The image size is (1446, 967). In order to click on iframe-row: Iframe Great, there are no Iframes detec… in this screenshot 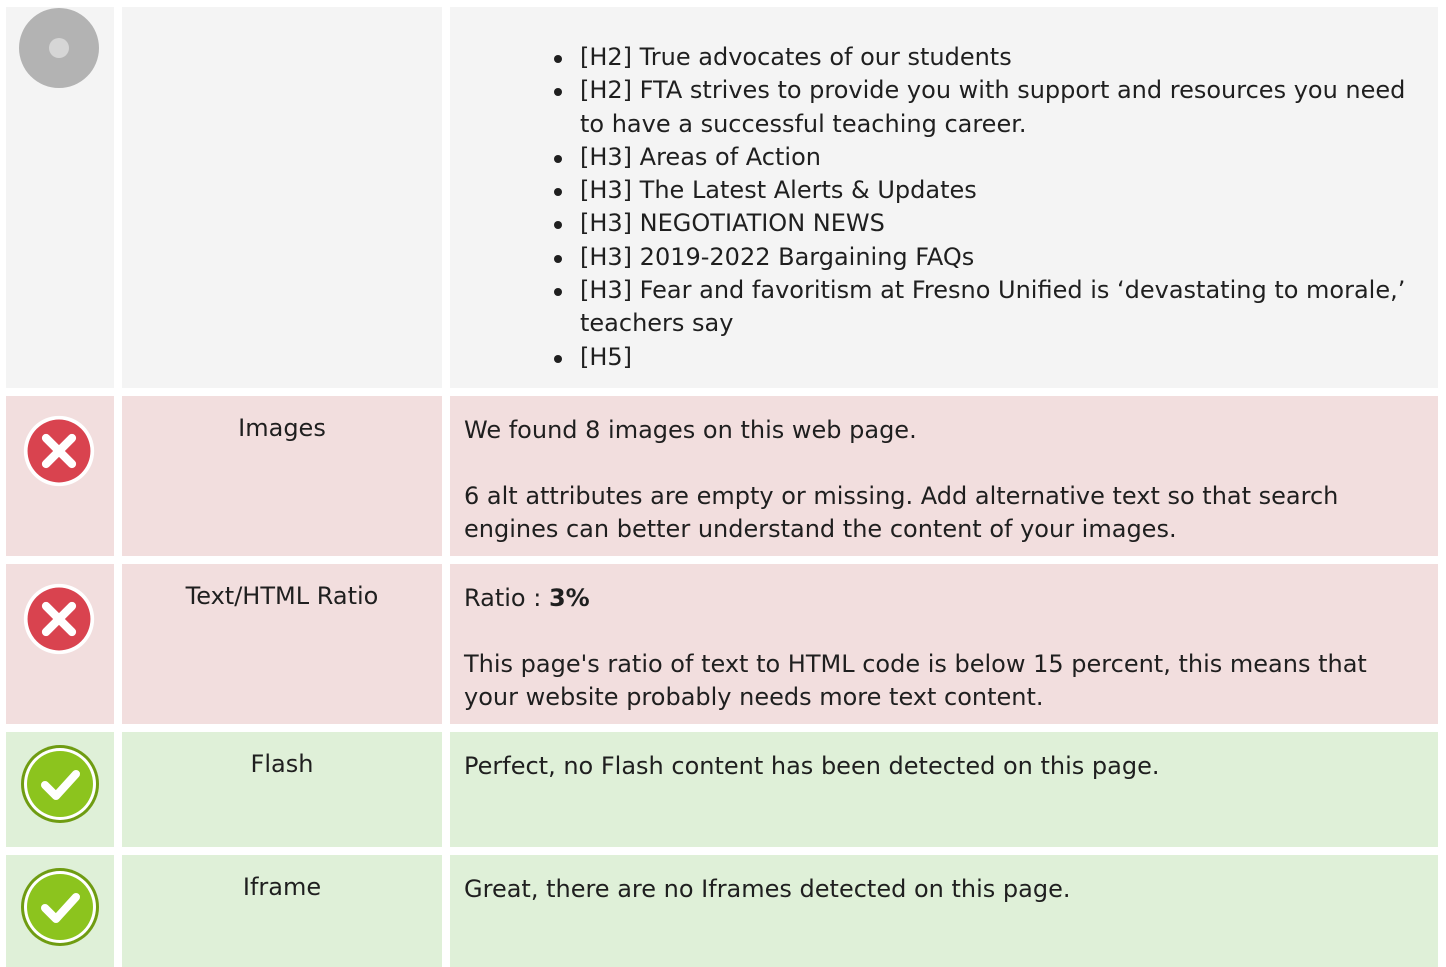, I will do `click(722, 911)`.